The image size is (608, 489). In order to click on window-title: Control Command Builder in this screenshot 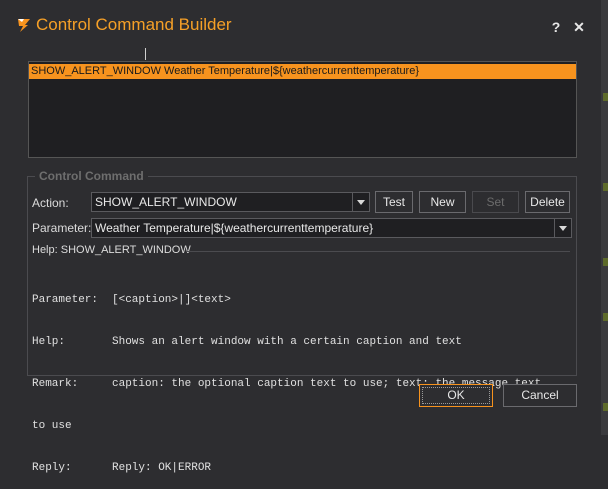, I will do `click(134, 24)`.